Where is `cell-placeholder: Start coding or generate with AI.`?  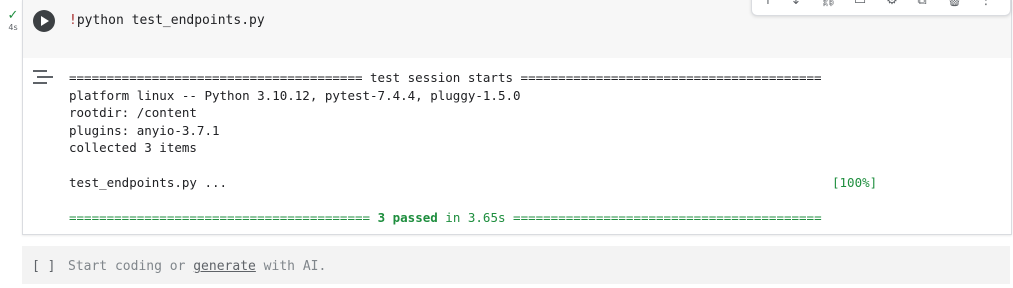 cell-placeholder: Start coding or generate with AI. is located at coordinates (197, 266).